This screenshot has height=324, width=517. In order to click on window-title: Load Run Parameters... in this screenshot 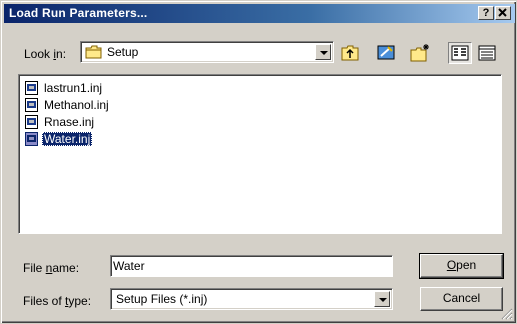, I will do `click(78, 13)`.